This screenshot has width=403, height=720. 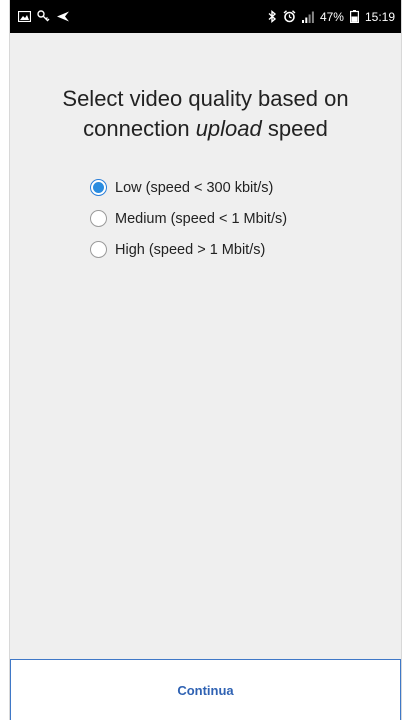 I want to click on send-icon, so click(x=63, y=16).